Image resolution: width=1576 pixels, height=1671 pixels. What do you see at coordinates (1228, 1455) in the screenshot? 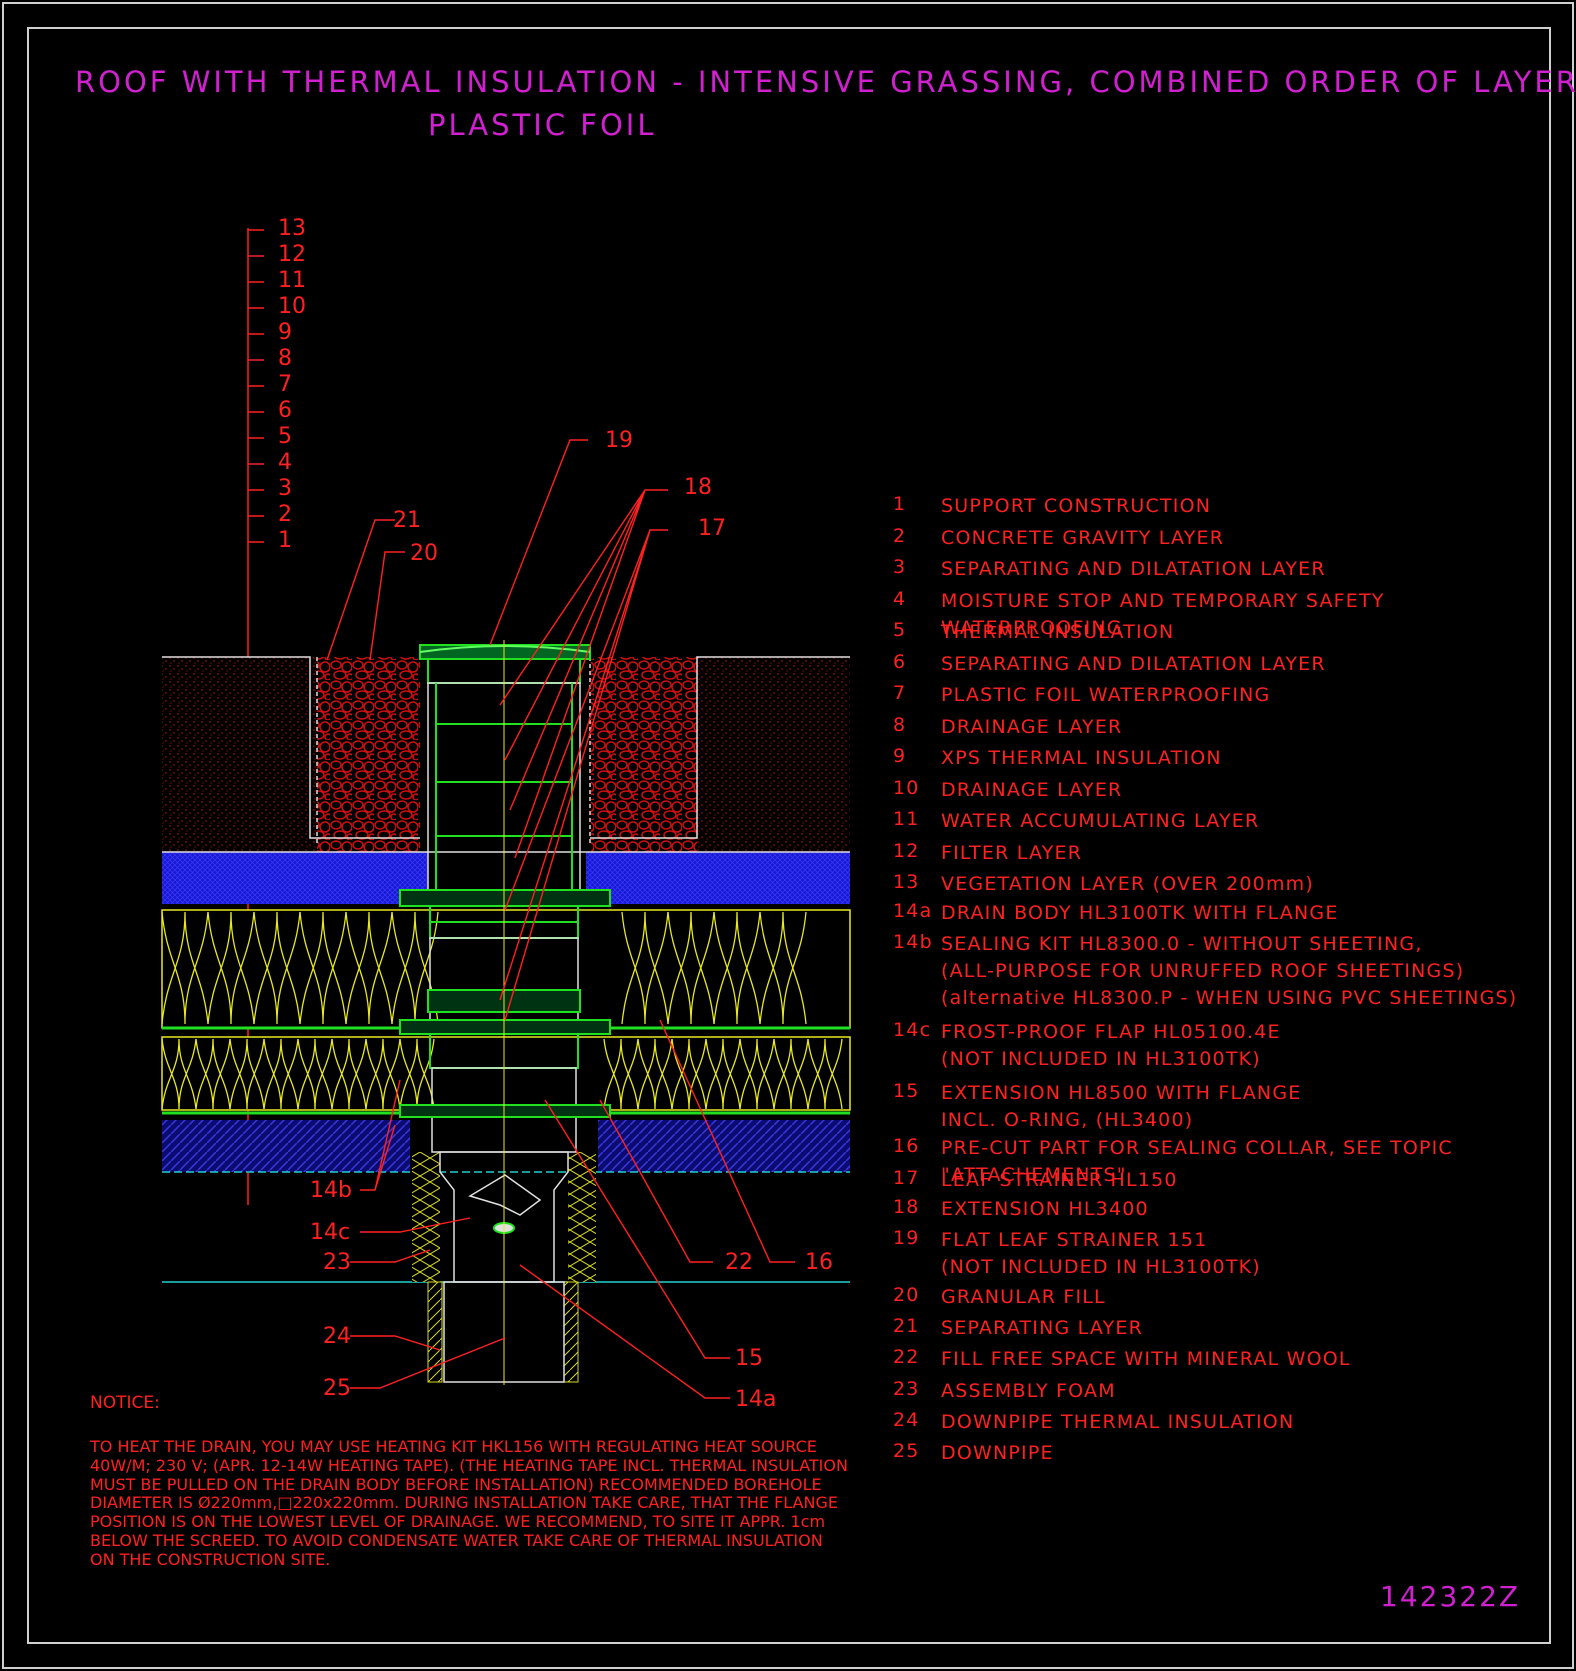
I see `legend-item: 25 DOWNPIPE` at bounding box center [1228, 1455].